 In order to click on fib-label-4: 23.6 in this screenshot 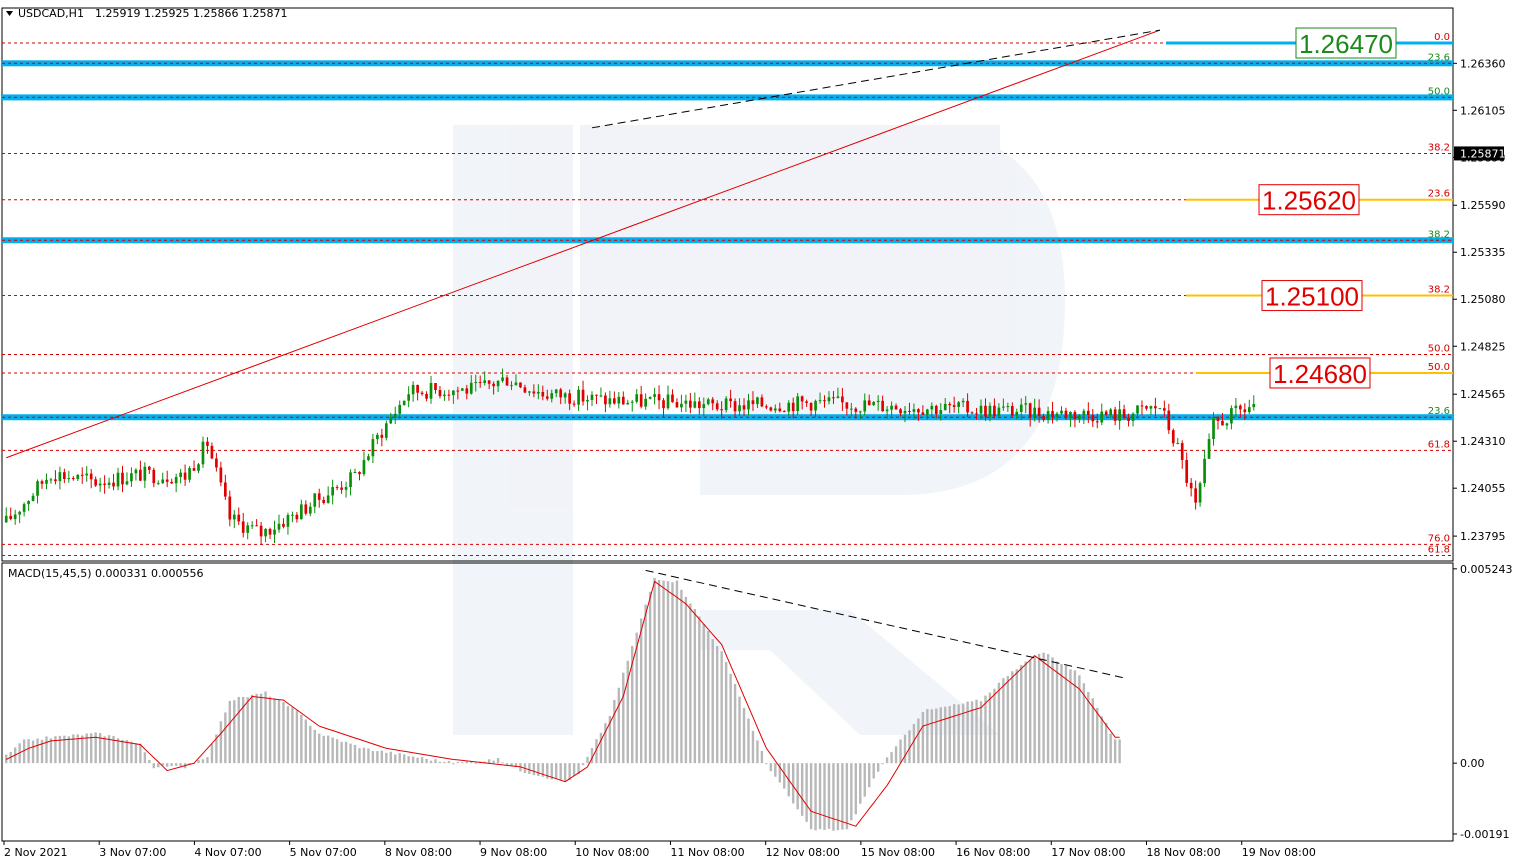, I will do `click(1439, 194)`.